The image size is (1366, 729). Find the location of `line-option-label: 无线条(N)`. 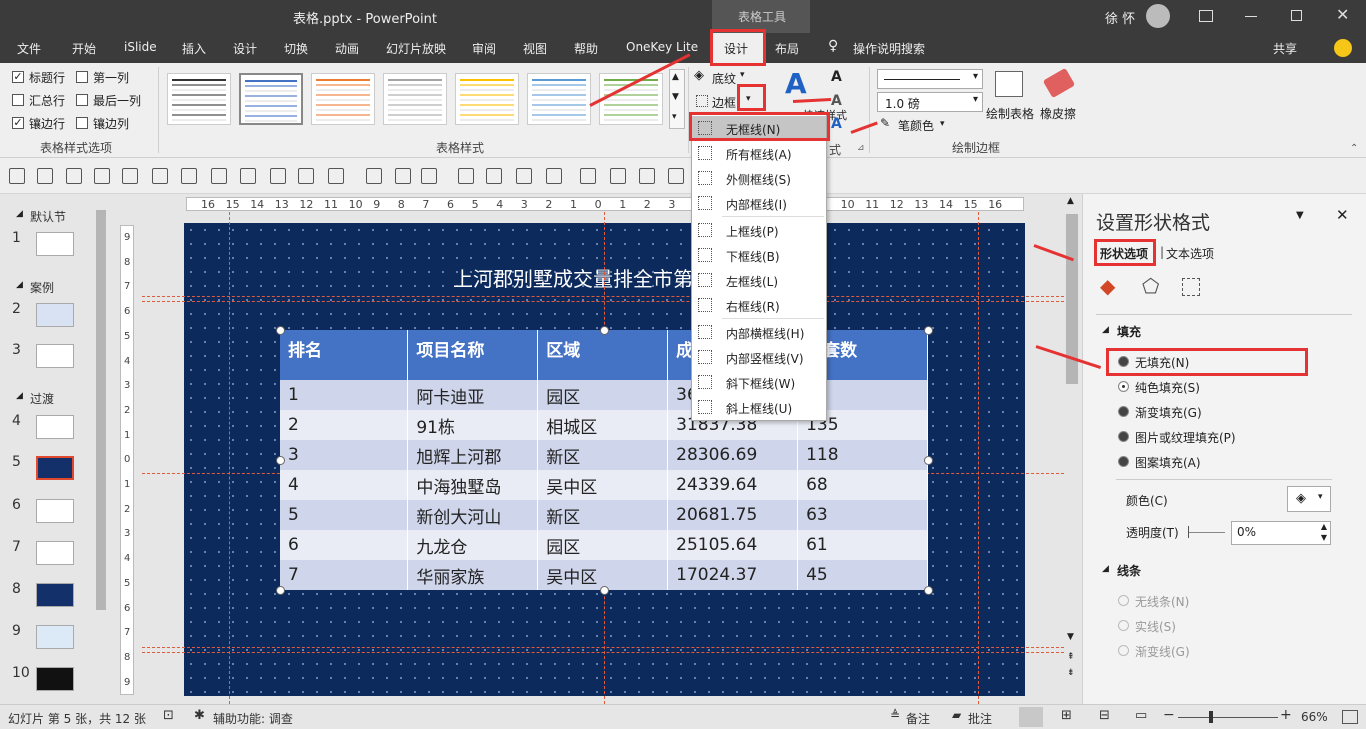

line-option-label: 无线条(N) is located at coordinates (1162, 601).